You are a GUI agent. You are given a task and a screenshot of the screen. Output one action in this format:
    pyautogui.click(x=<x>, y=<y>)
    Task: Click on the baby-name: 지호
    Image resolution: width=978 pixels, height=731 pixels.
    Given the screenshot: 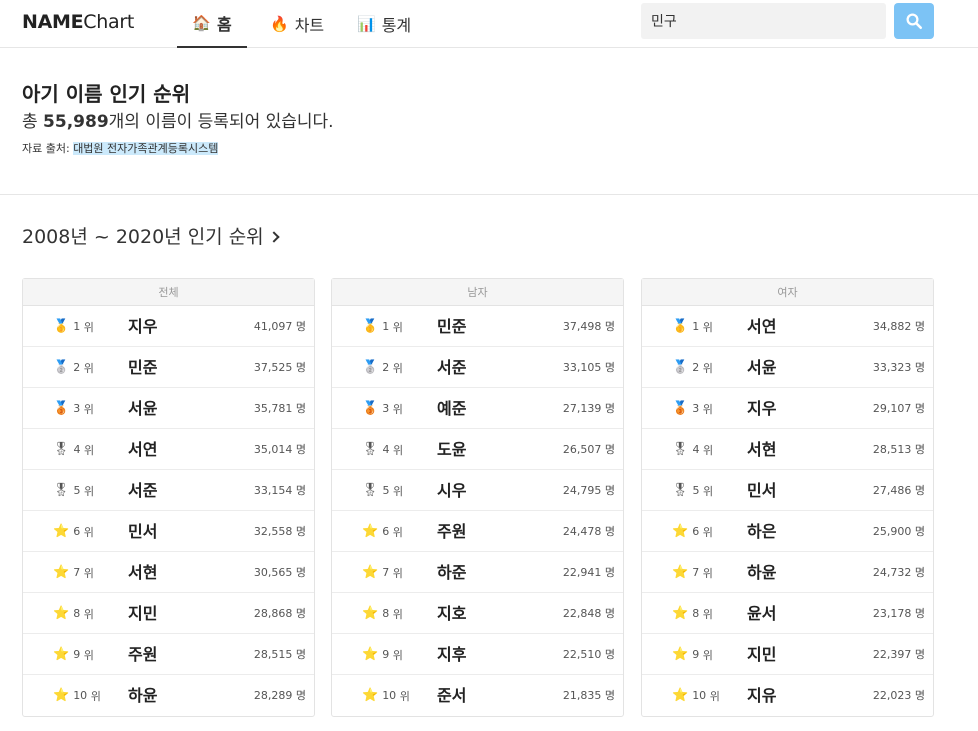 What is the action you would take?
    pyautogui.click(x=451, y=613)
    